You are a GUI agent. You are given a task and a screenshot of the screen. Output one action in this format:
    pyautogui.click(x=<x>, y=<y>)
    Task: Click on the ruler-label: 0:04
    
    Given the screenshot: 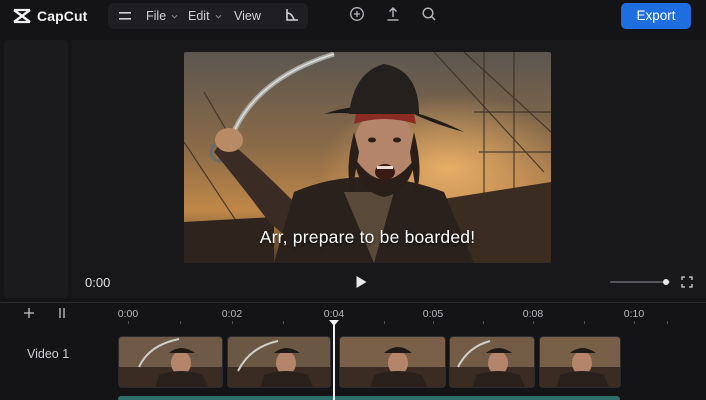 What is the action you would take?
    pyautogui.click(x=334, y=314)
    